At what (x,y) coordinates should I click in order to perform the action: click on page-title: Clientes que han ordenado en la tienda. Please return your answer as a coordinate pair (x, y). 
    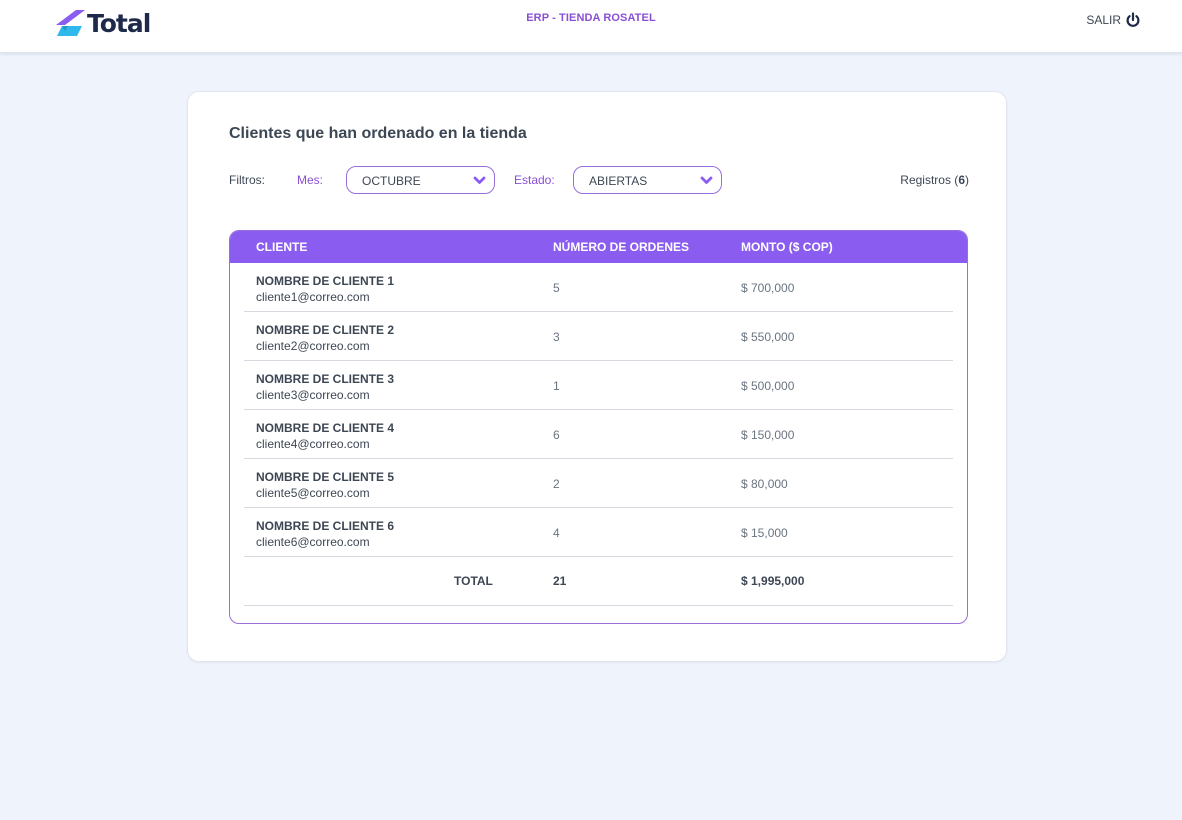
    Looking at the image, I should click on (378, 133).